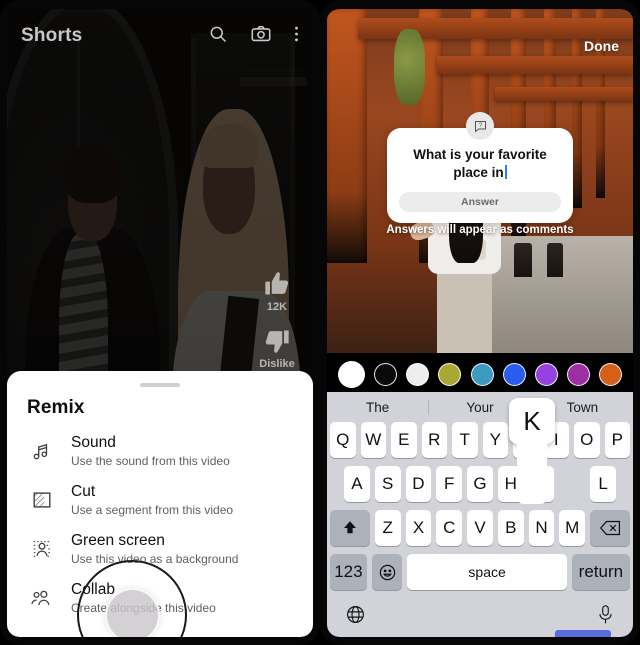  Describe the element at coordinates (42, 546) in the screenshot. I see `green-screen-icon` at that location.